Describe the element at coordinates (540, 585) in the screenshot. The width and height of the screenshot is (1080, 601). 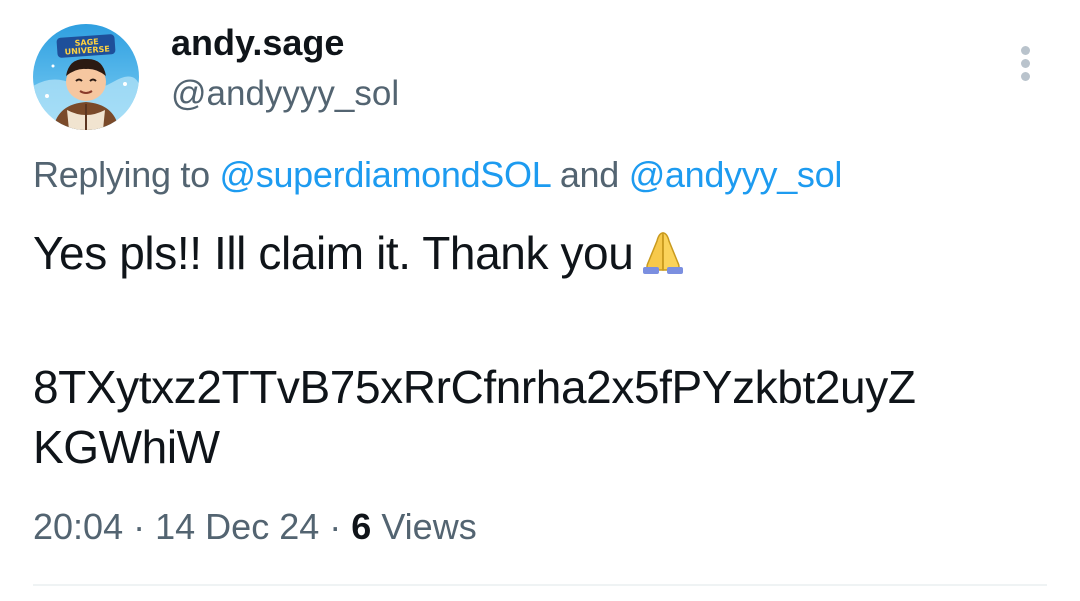
I see `divider` at that location.